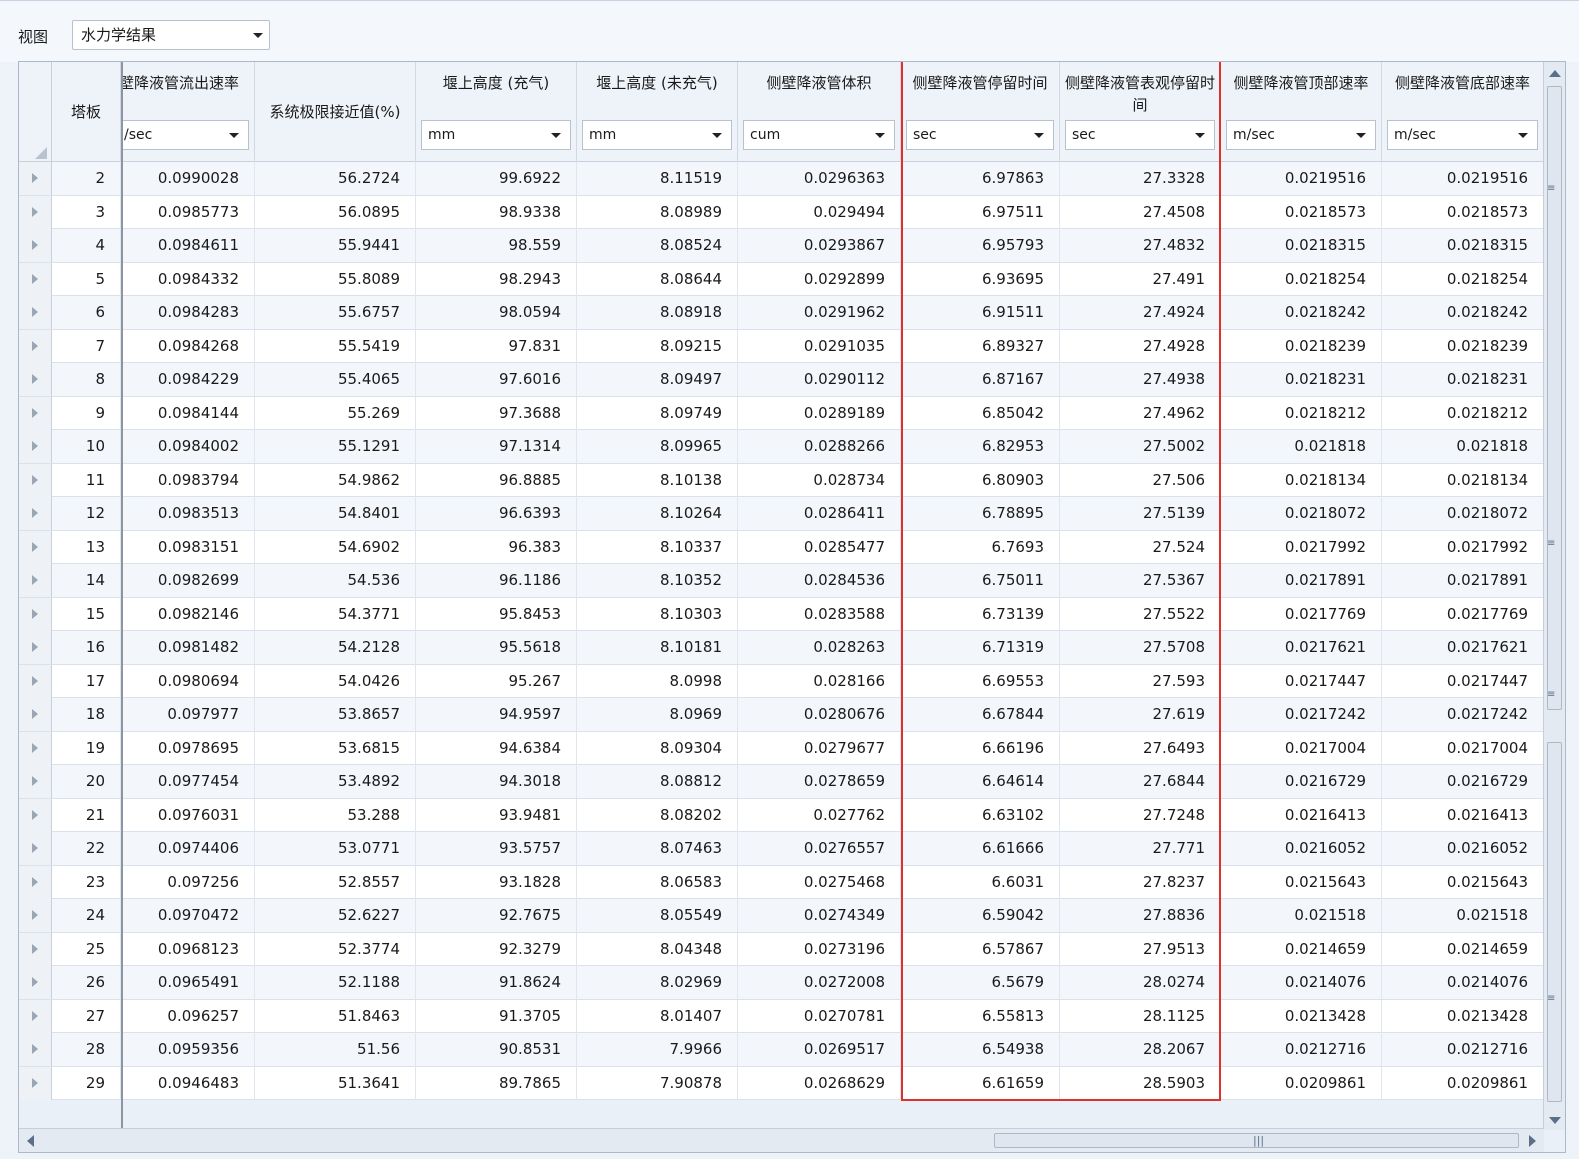 This screenshot has width=1579, height=1159. Describe the element at coordinates (1140, 245) in the screenshot. I see `cell-dc_app_res_time: 27.4832` at that location.